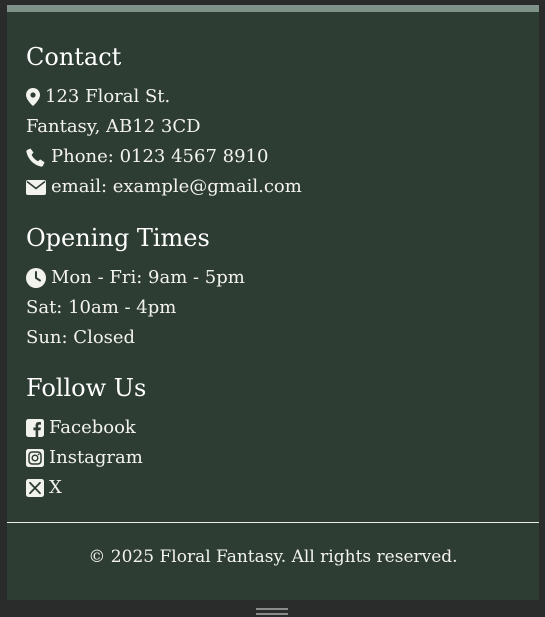  I want to click on envelope-icon, so click(36, 187).